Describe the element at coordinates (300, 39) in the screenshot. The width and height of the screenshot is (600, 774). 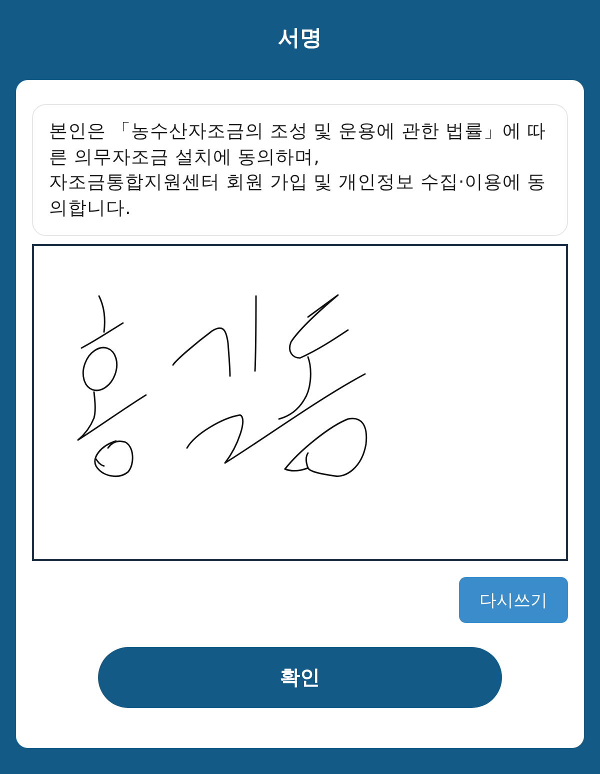
I see `page-title: 서명` at that location.